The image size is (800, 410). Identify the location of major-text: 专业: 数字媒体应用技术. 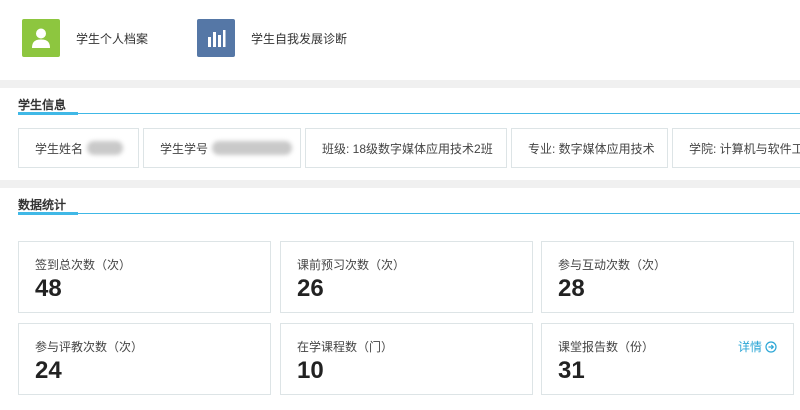
(591, 148).